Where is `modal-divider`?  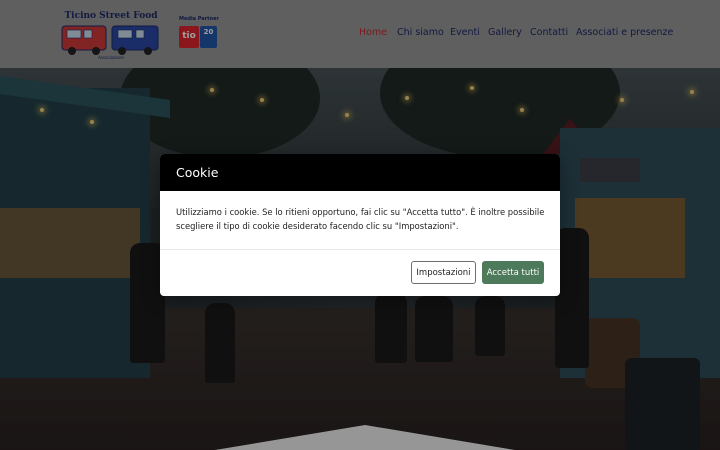
modal-divider is located at coordinates (360, 249).